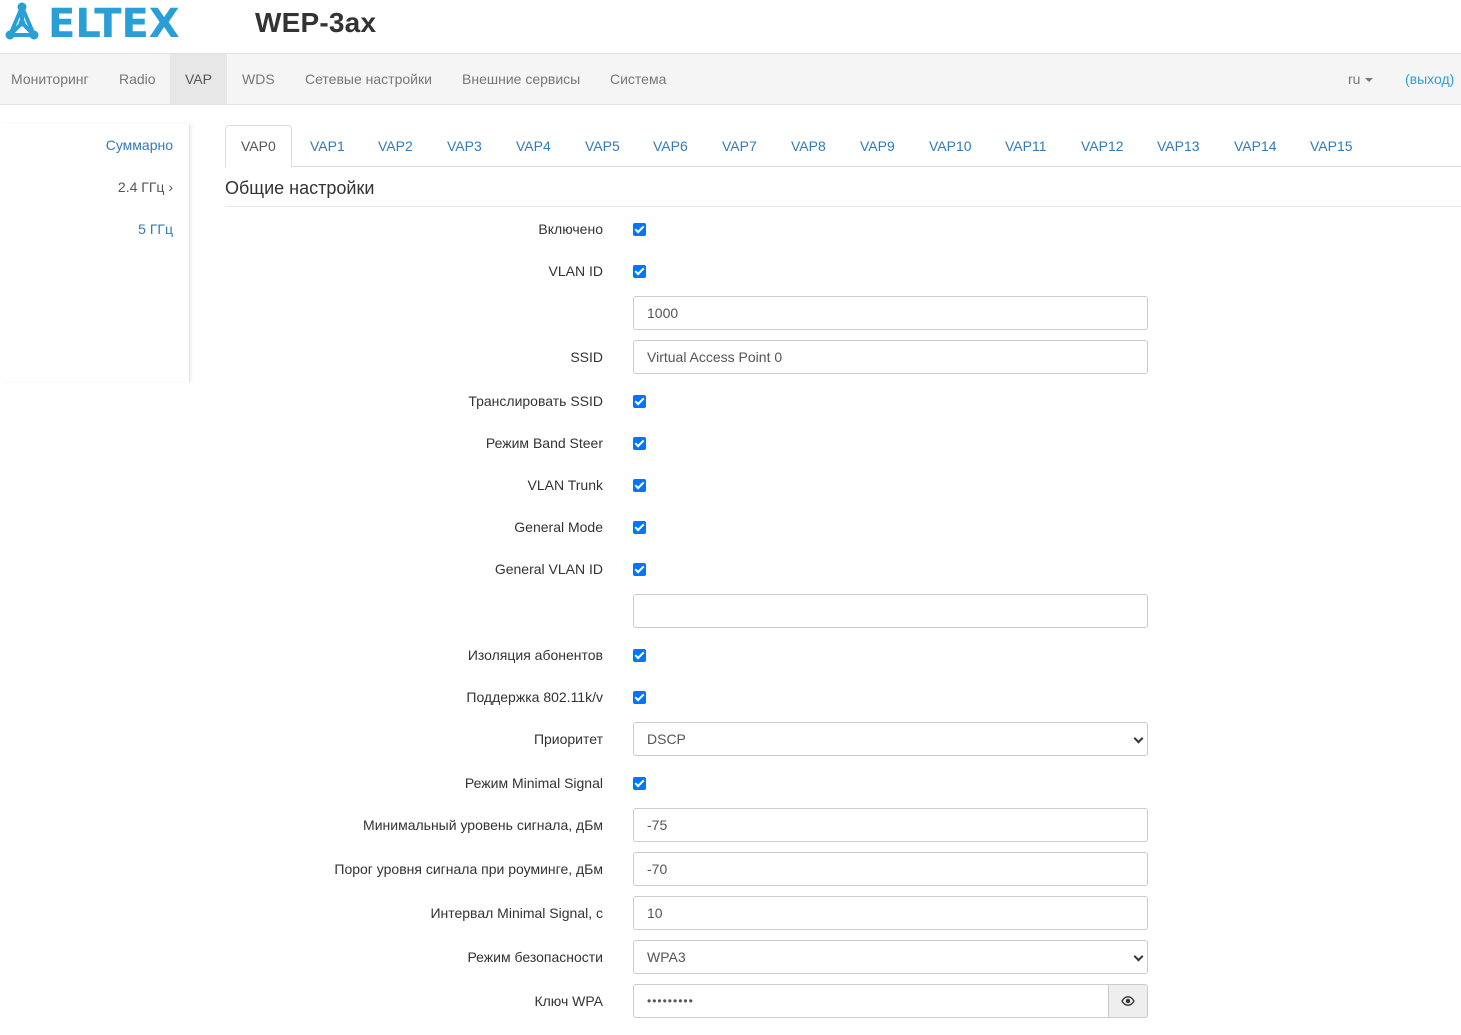 The width and height of the screenshot is (1461, 1035). Describe the element at coordinates (558, 527) in the screenshot. I see `general-mode-label: General Mode` at that location.